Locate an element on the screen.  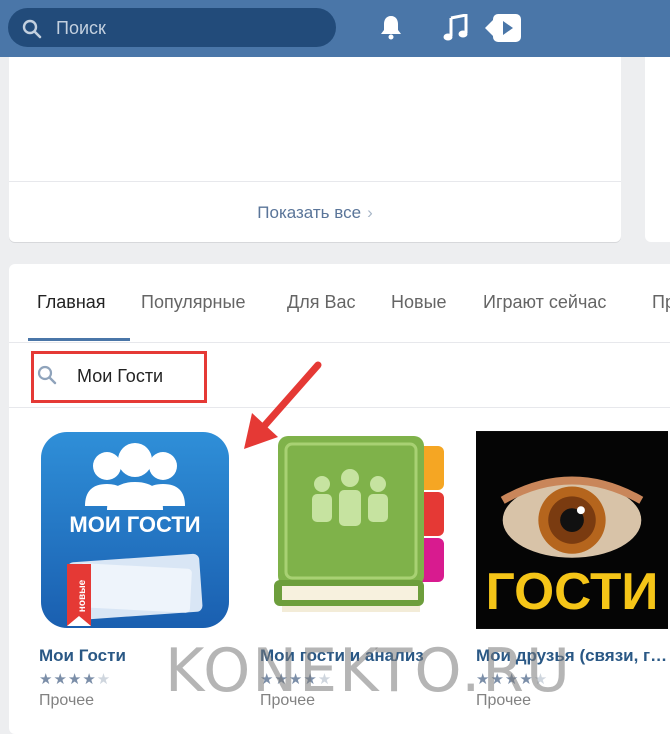
global-search is located at coordinates (172, 27).